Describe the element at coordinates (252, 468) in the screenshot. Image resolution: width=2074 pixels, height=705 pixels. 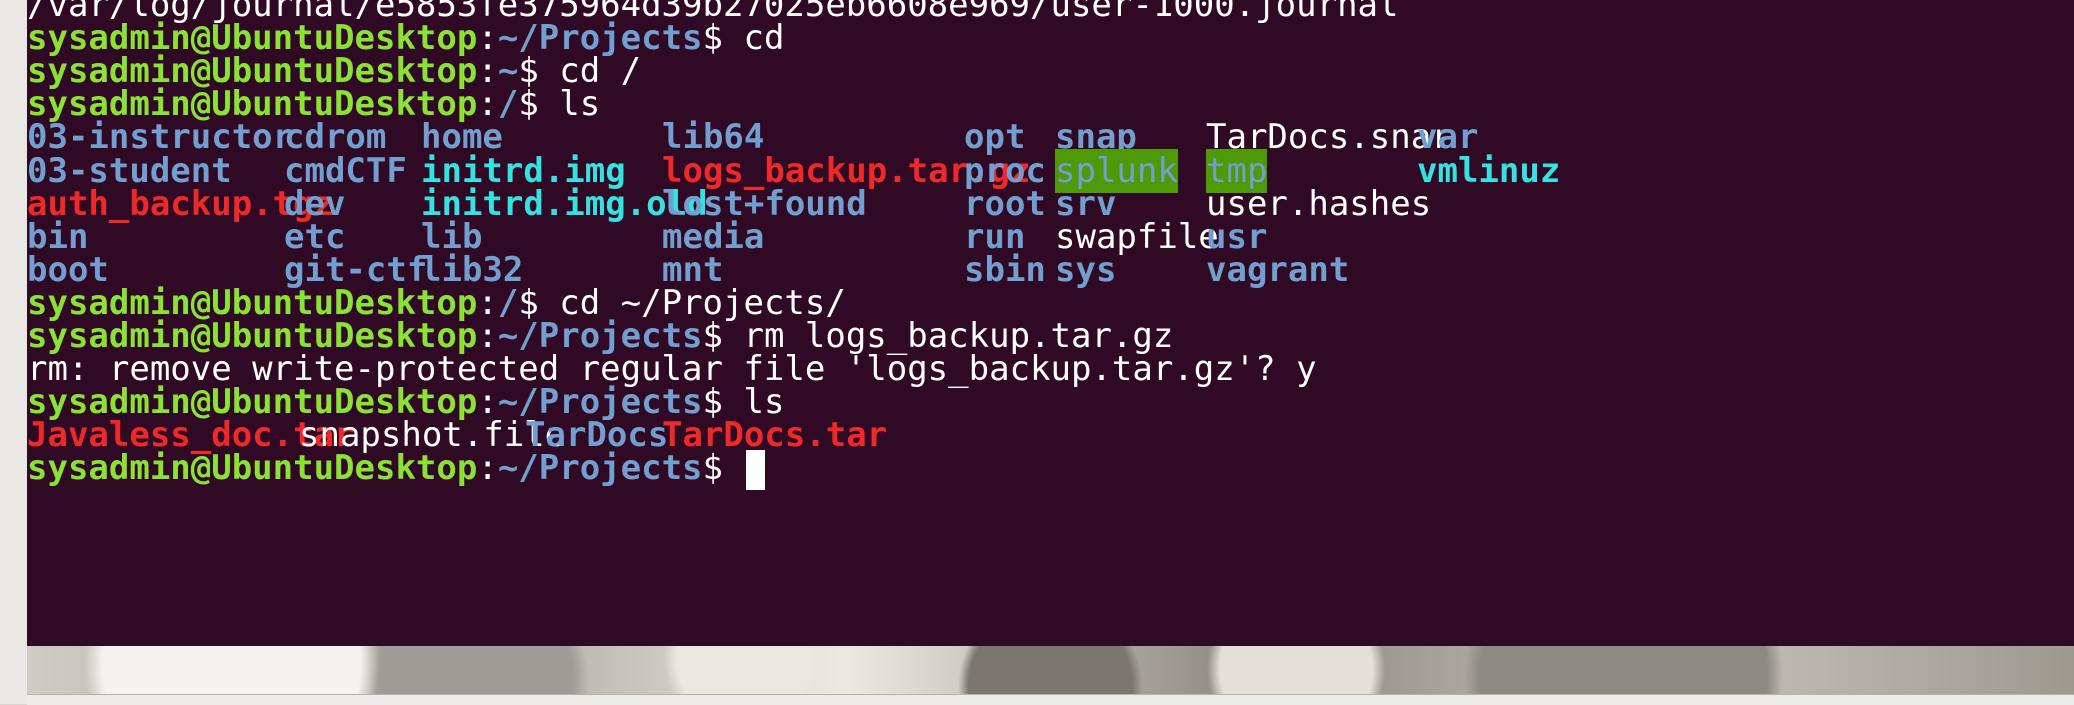
I see `prompt-user-host: sysadmin@UbuntuDesktop` at that location.